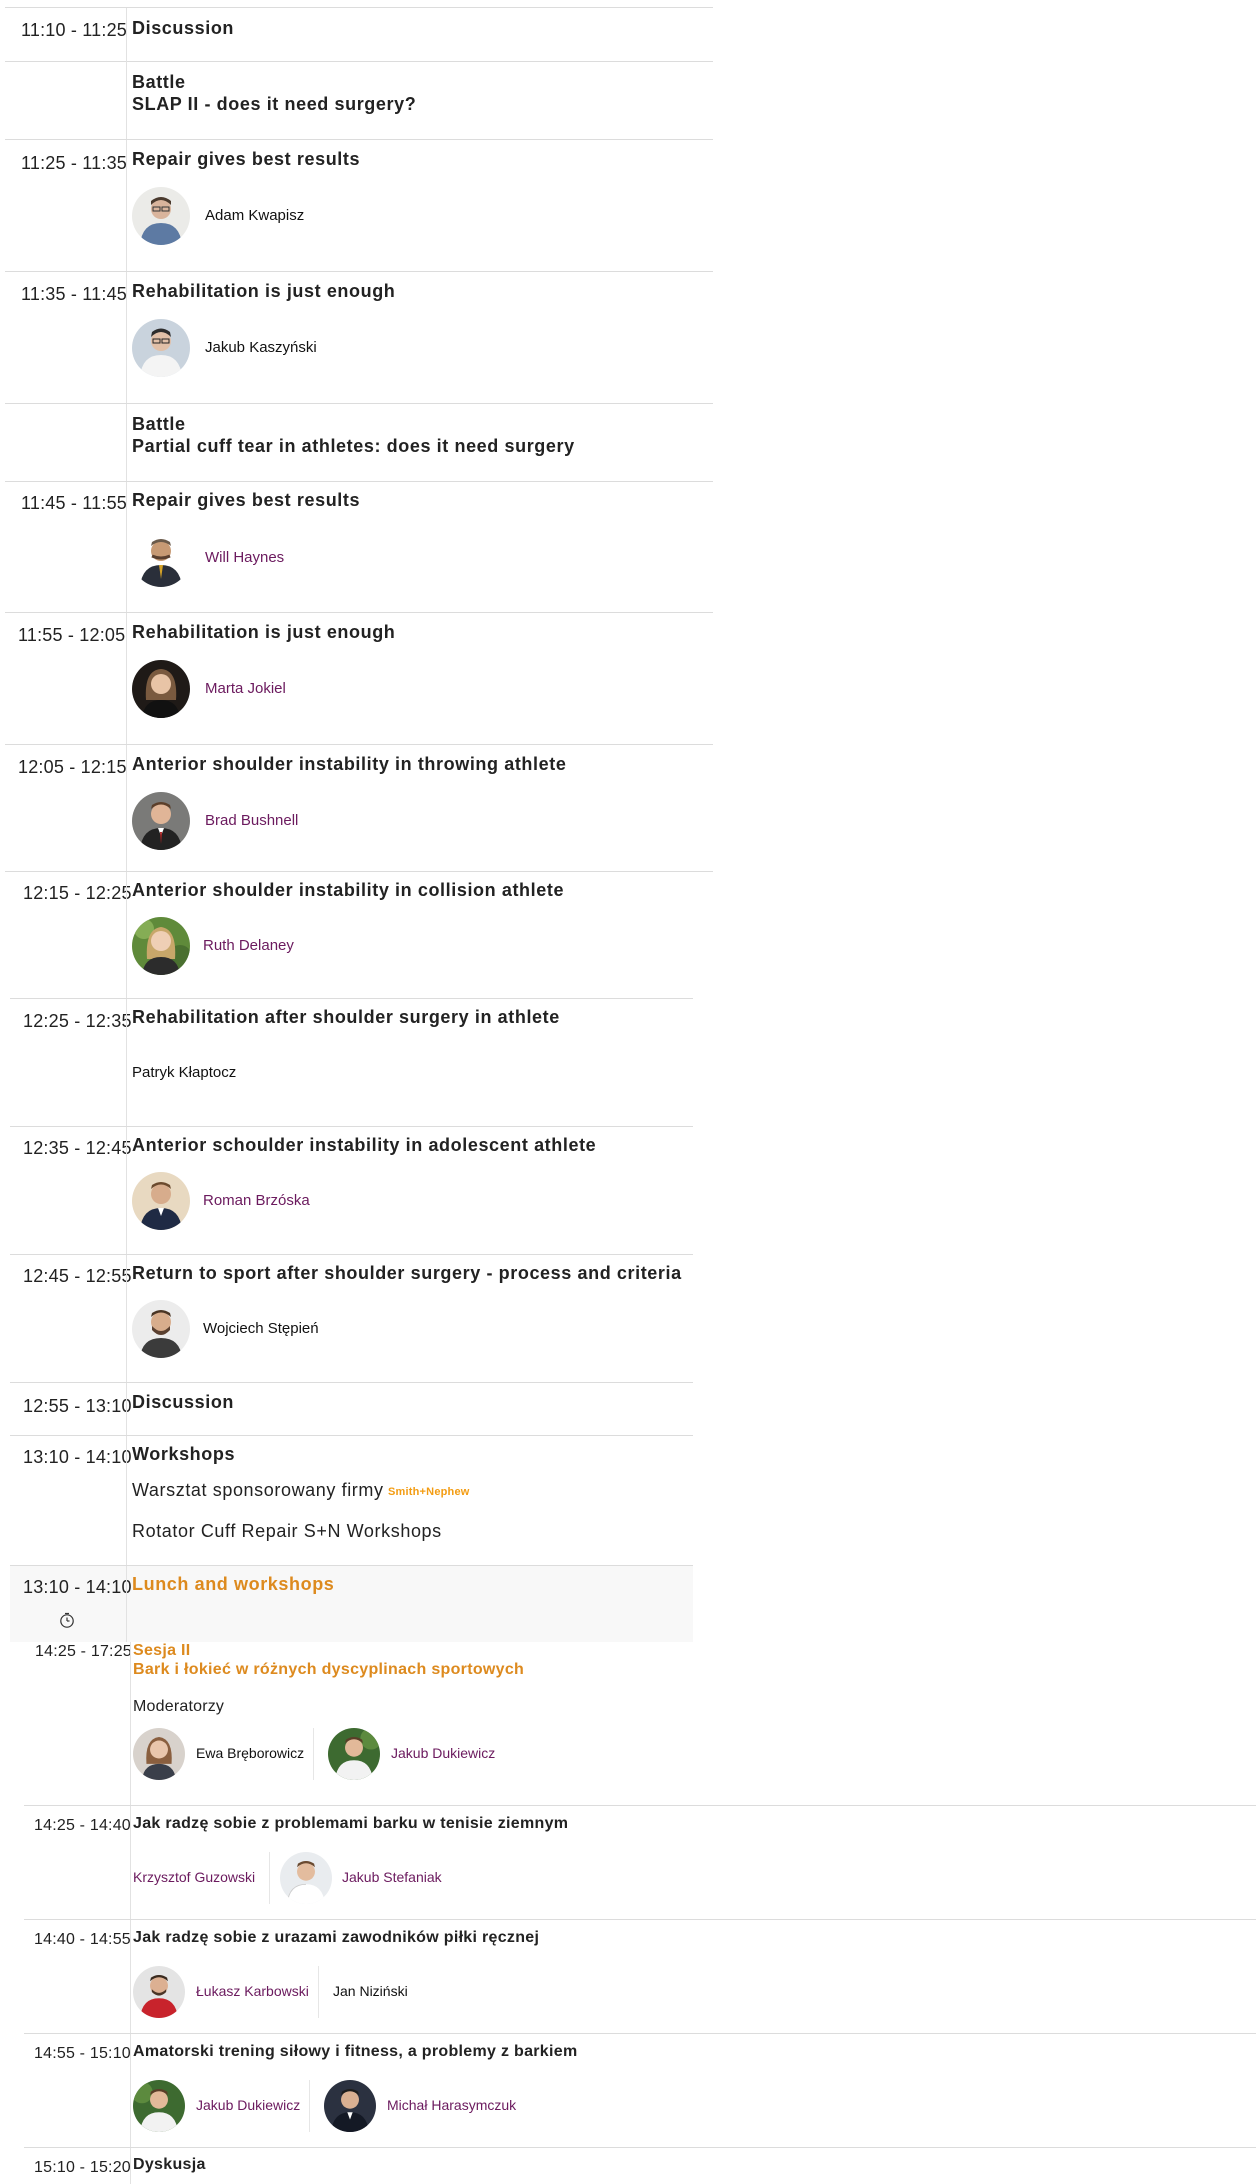 The height and width of the screenshot is (2184, 1256). Describe the element at coordinates (82, 1825) in the screenshot. I see `time-slot: 14:25 - 14:40` at that location.